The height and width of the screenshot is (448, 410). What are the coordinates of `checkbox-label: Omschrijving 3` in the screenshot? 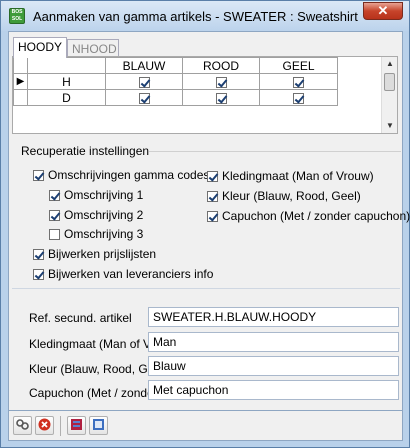 It's located at (104, 234).